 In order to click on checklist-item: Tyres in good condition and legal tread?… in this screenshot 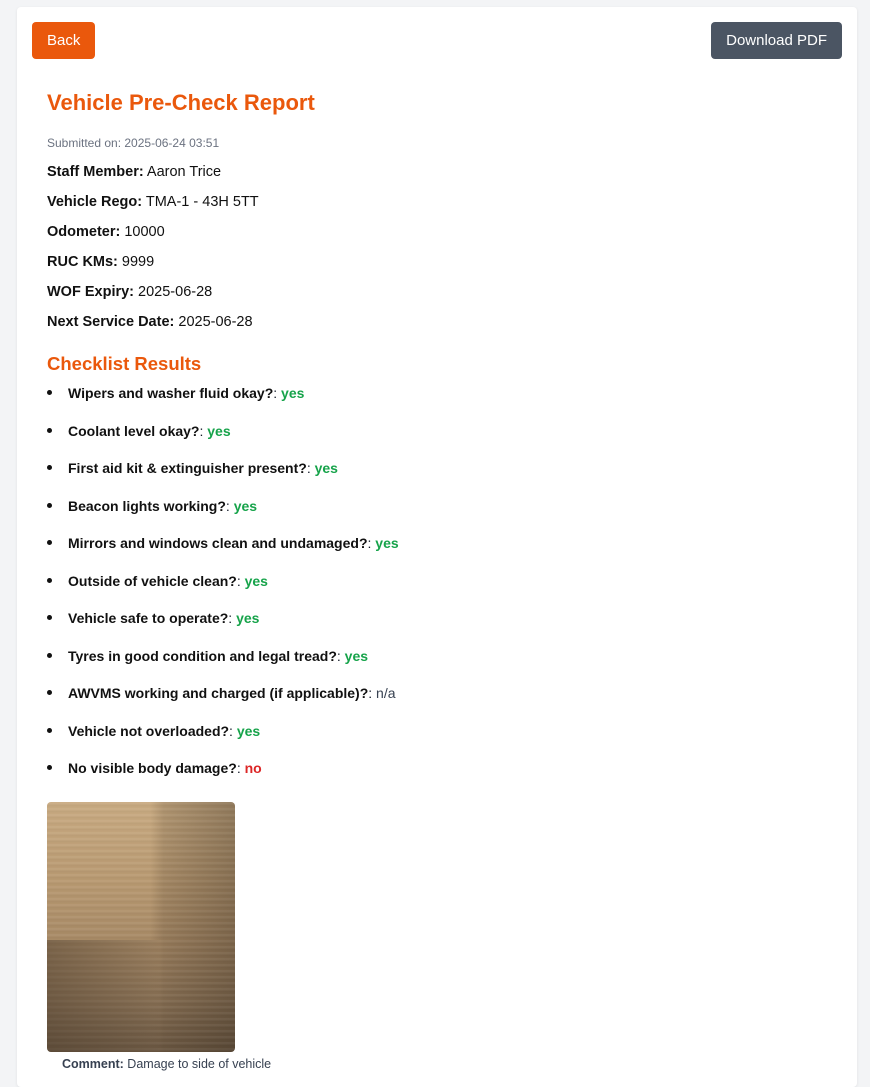, I will do `click(437, 664)`.